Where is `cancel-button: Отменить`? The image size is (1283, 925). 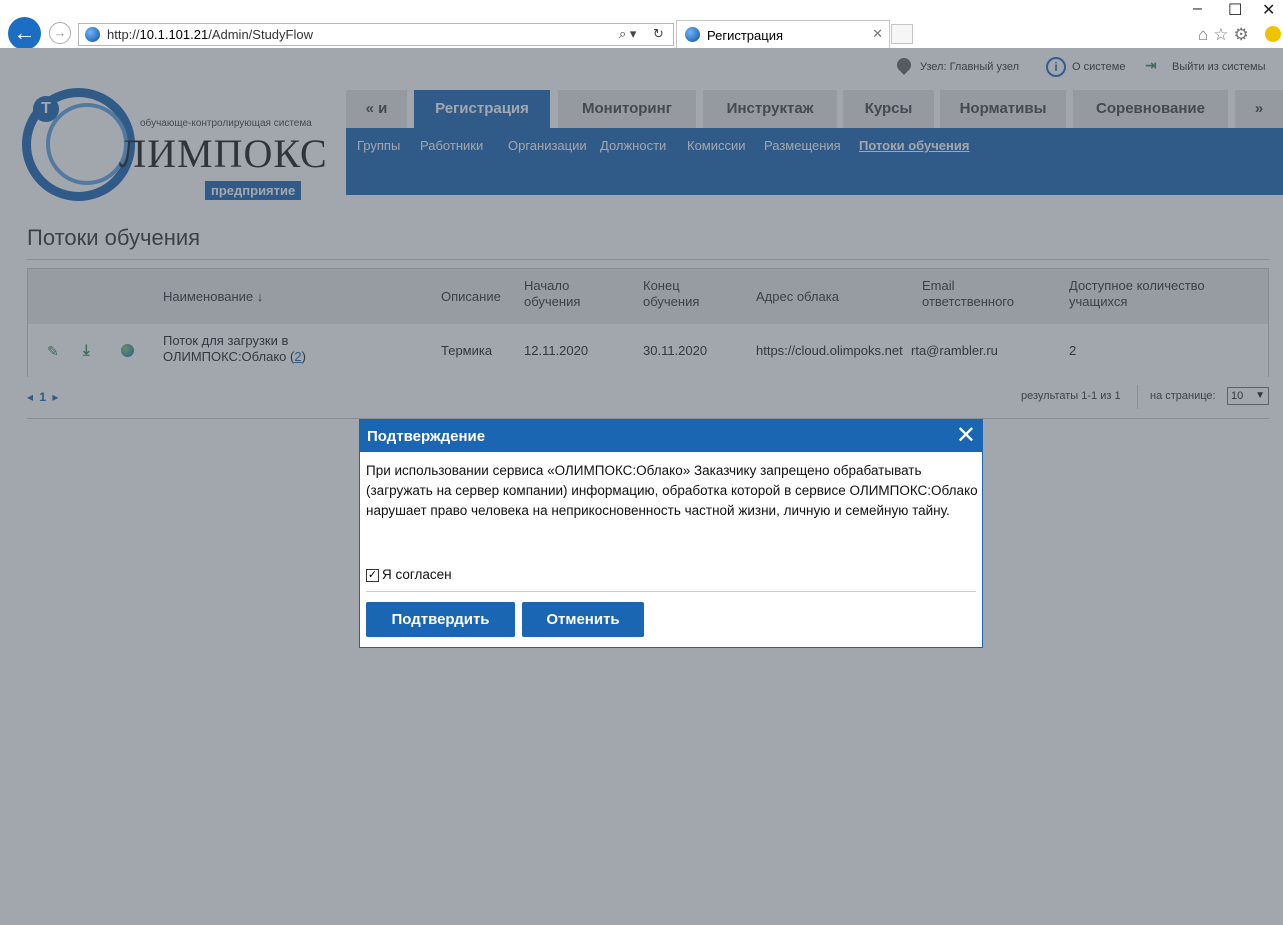
cancel-button: Отменить is located at coordinates (583, 619).